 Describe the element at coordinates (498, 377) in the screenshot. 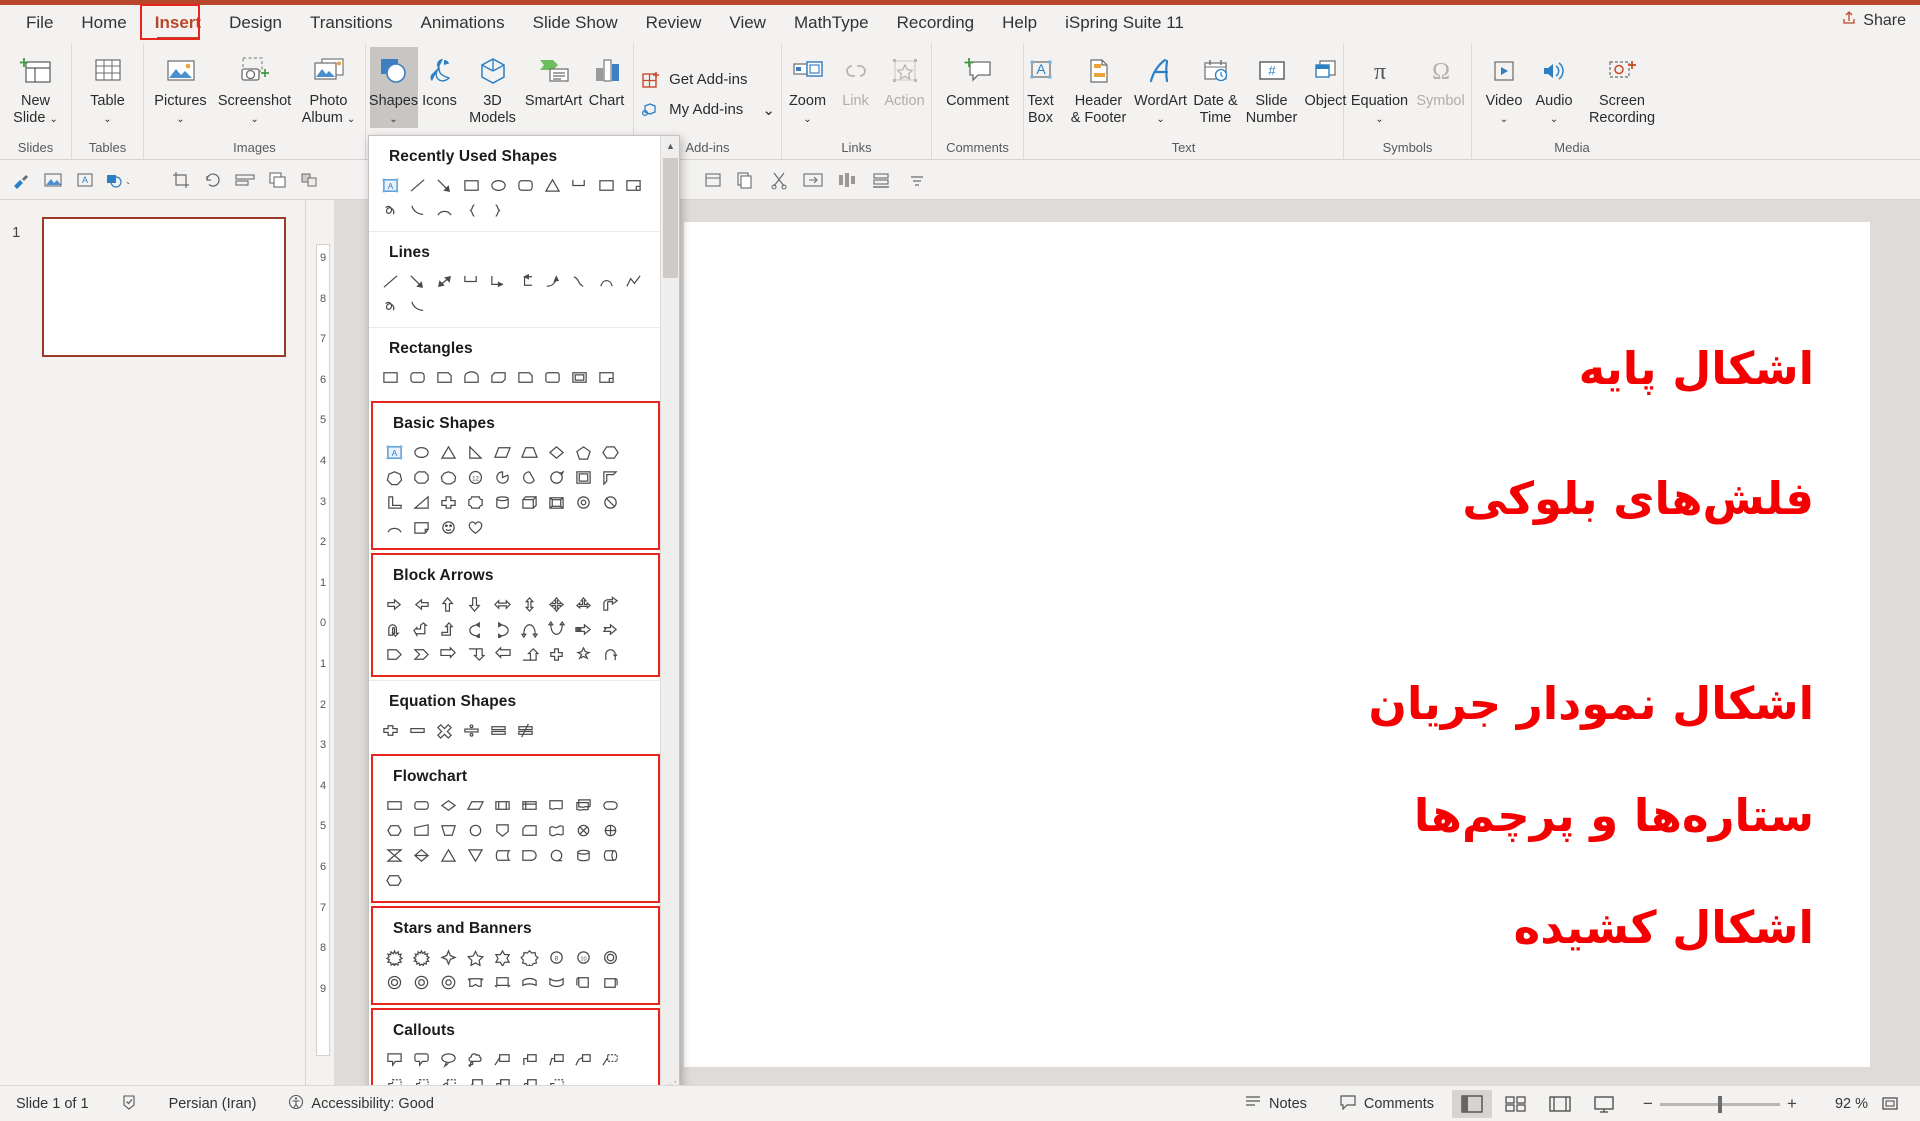

I see `shape-snip-diag-rect` at that location.